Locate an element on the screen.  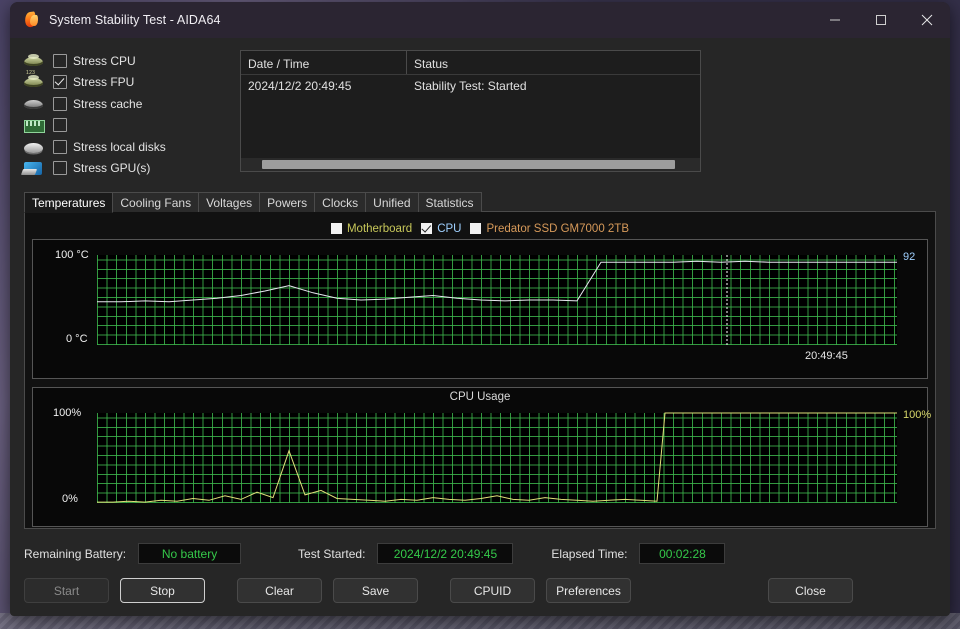
tab-label: Temperatures is located at coordinates (69, 202).